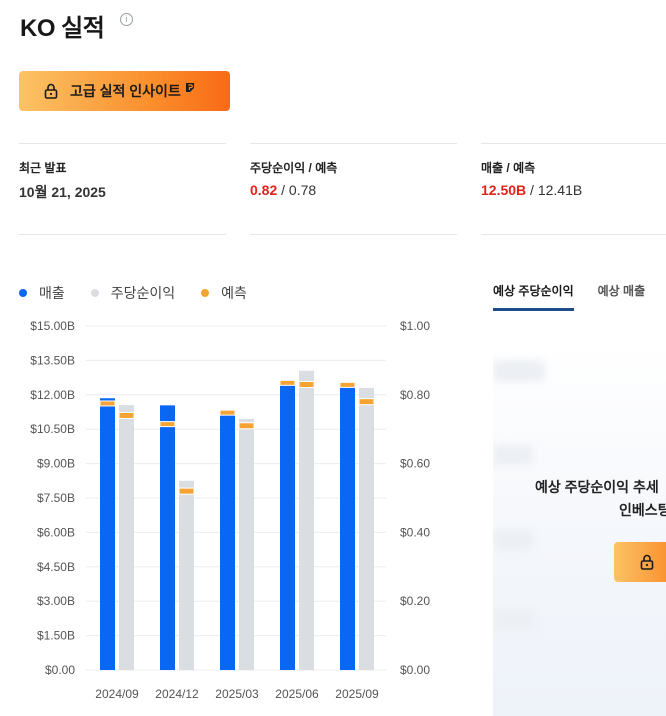  I want to click on y-left-tick-label: $0.00, so click(60, 670).